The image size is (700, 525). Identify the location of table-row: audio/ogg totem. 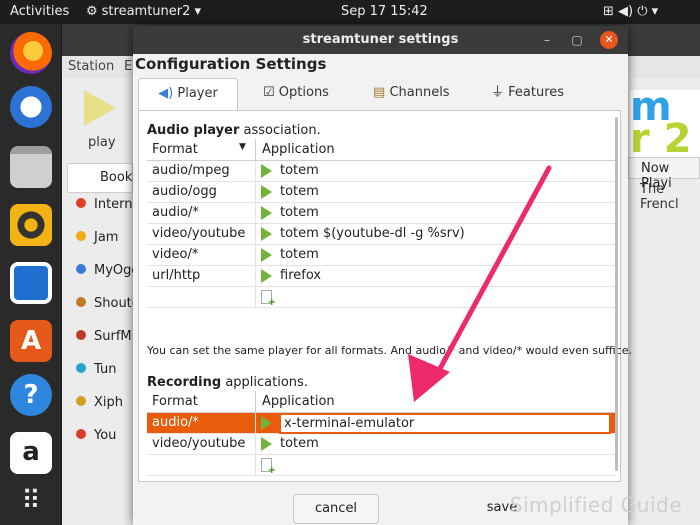
(381, 192).